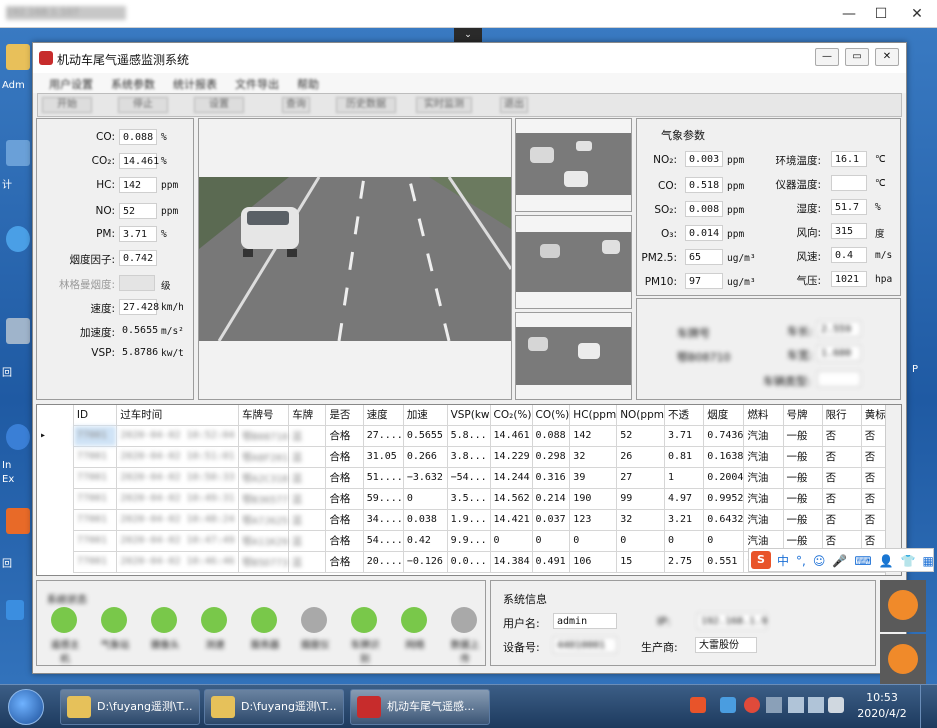 This screenshot has height=728, width=937. Describe the element at coordinates (816, 705) in the screenshot. I see `display-icon` at that location.